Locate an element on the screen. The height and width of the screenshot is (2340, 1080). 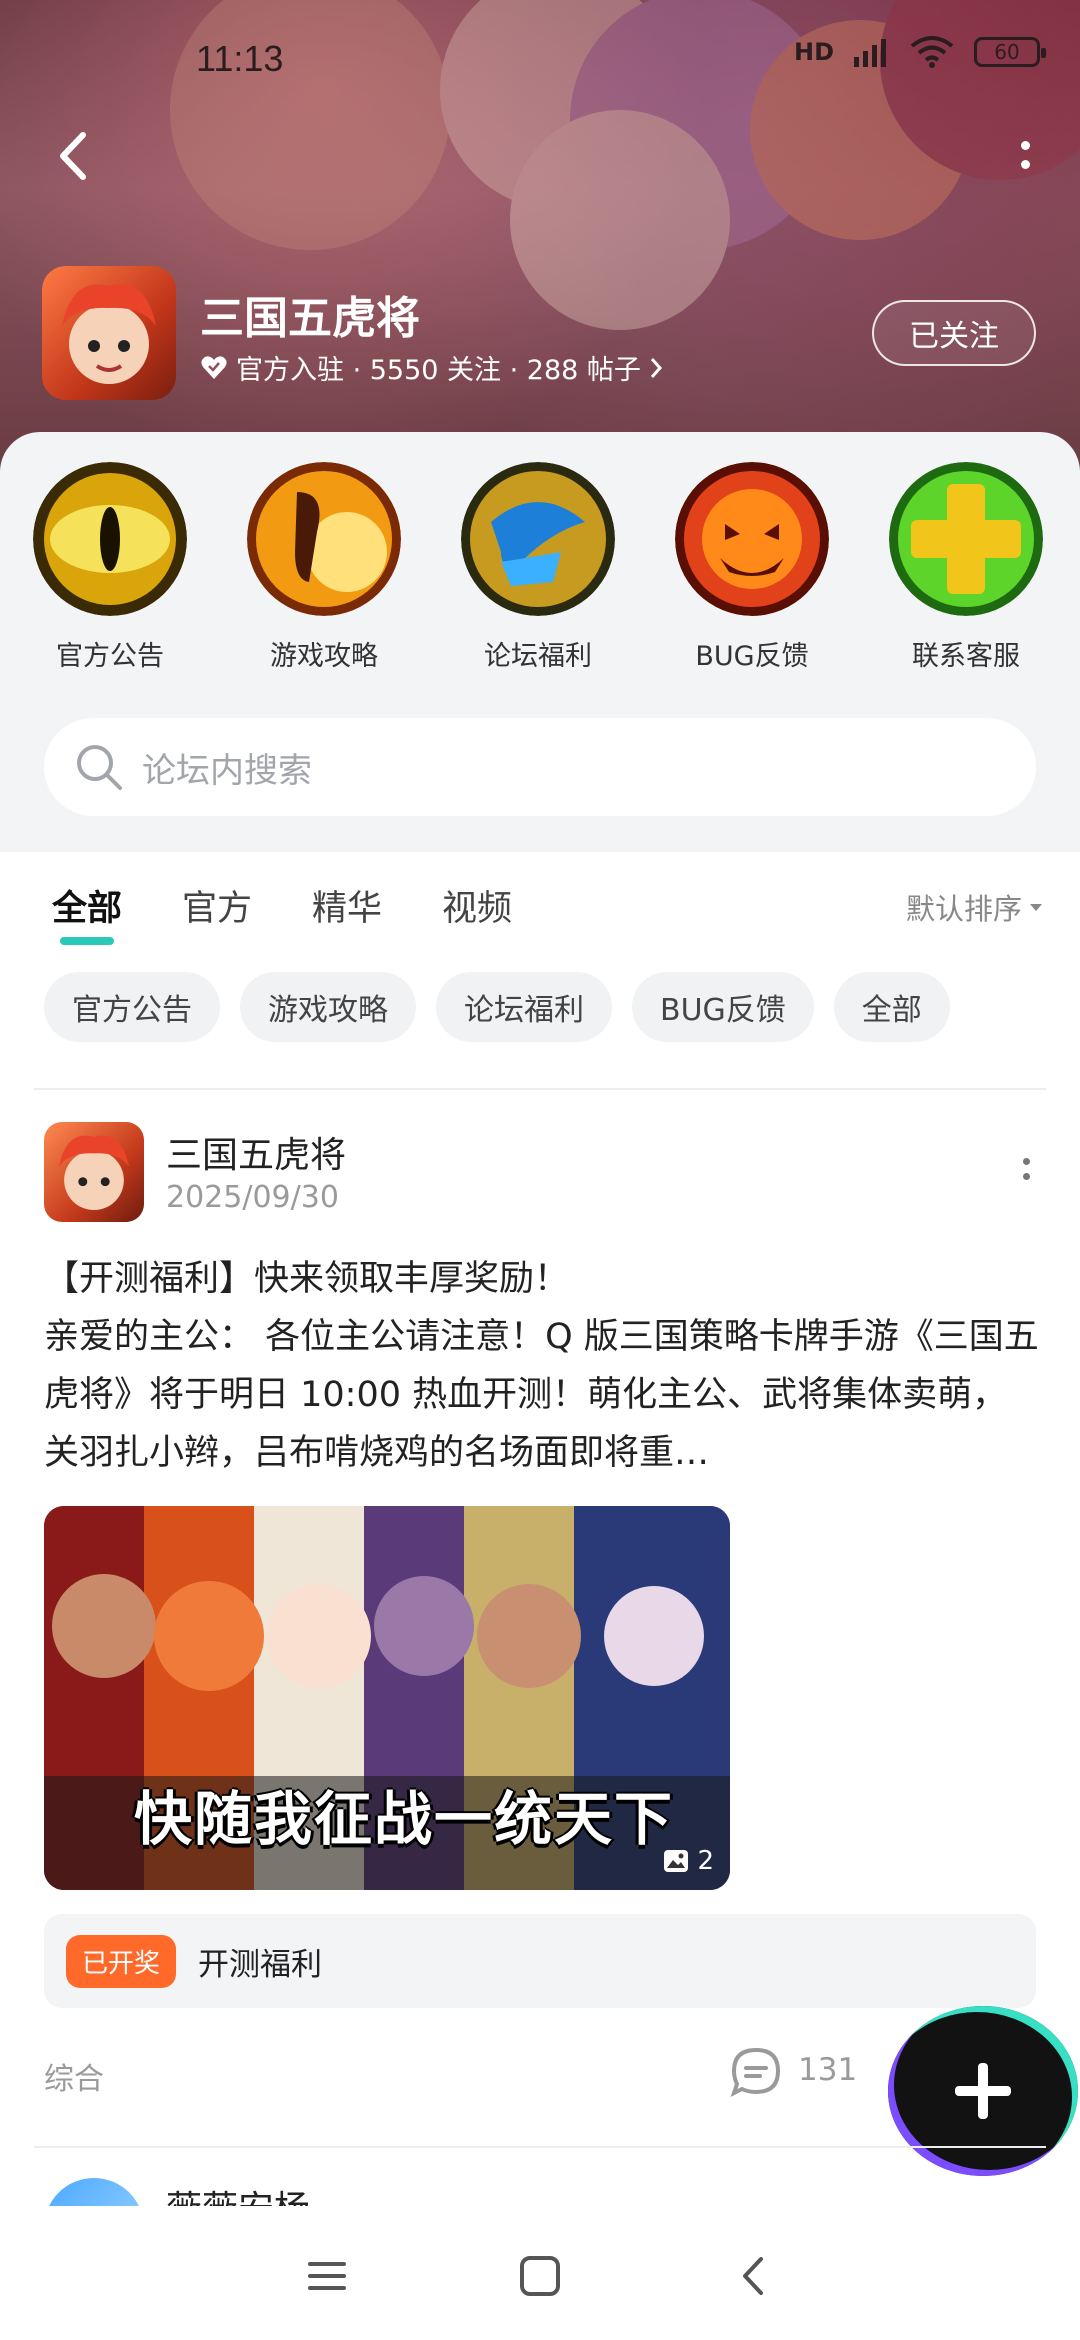
quick-link-welfare: 论坛福利 is located at coordinates (538, 567).